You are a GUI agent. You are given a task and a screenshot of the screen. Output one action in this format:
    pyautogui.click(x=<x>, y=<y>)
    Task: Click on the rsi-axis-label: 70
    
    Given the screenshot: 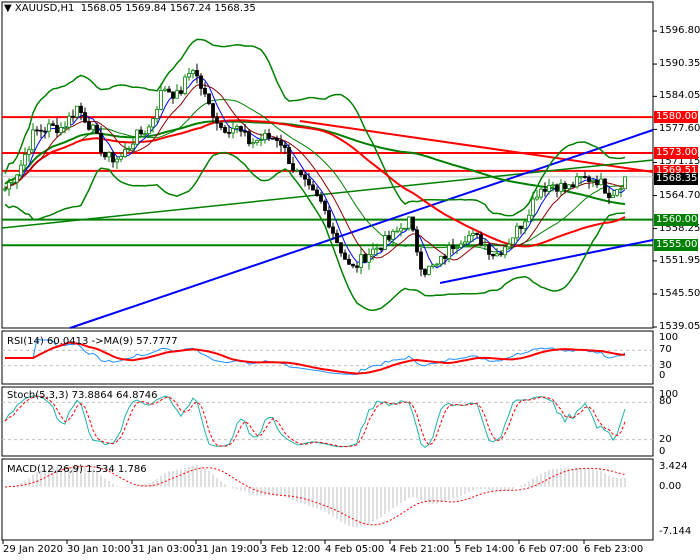 What is the action you would take?
    pyautogui.click(x=665, y=350)
    